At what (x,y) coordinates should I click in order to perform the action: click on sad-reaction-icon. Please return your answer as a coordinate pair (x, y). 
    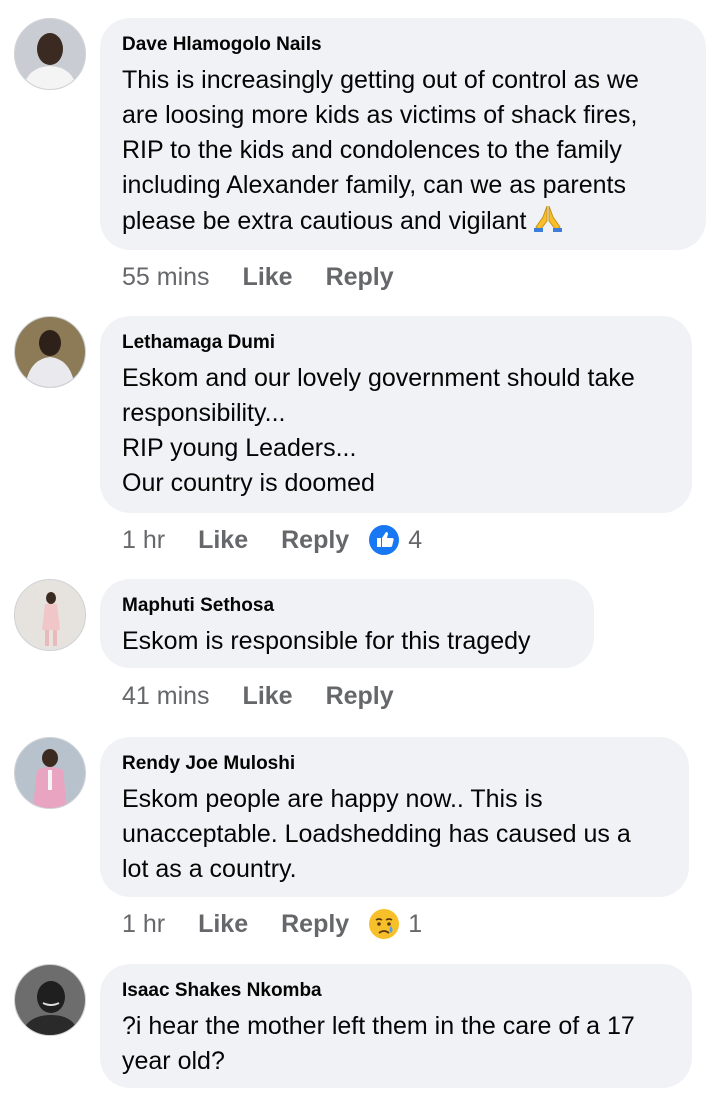
    Looking at the image, I should click on (384, 924).